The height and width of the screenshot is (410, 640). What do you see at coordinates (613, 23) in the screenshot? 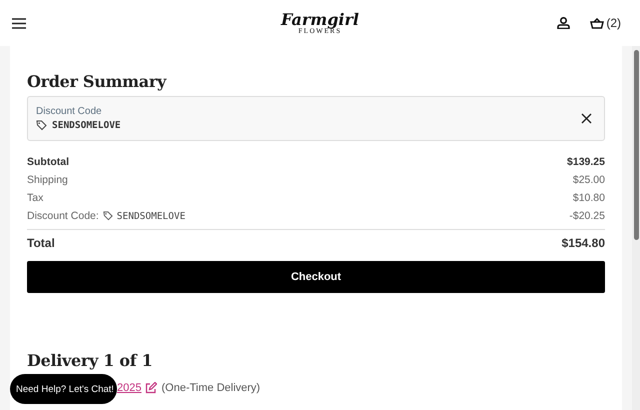
I see `cart-count: (2)` at bounding box center [613, 23].